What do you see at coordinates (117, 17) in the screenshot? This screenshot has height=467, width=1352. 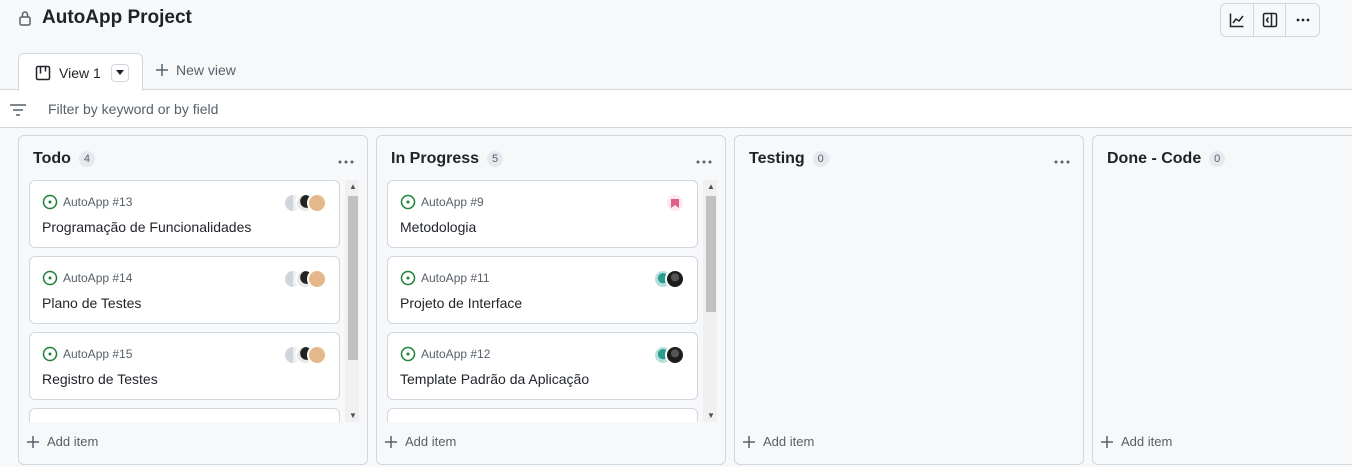 I see `page-title: AutoApp Project` at bounding box center [117, 17].